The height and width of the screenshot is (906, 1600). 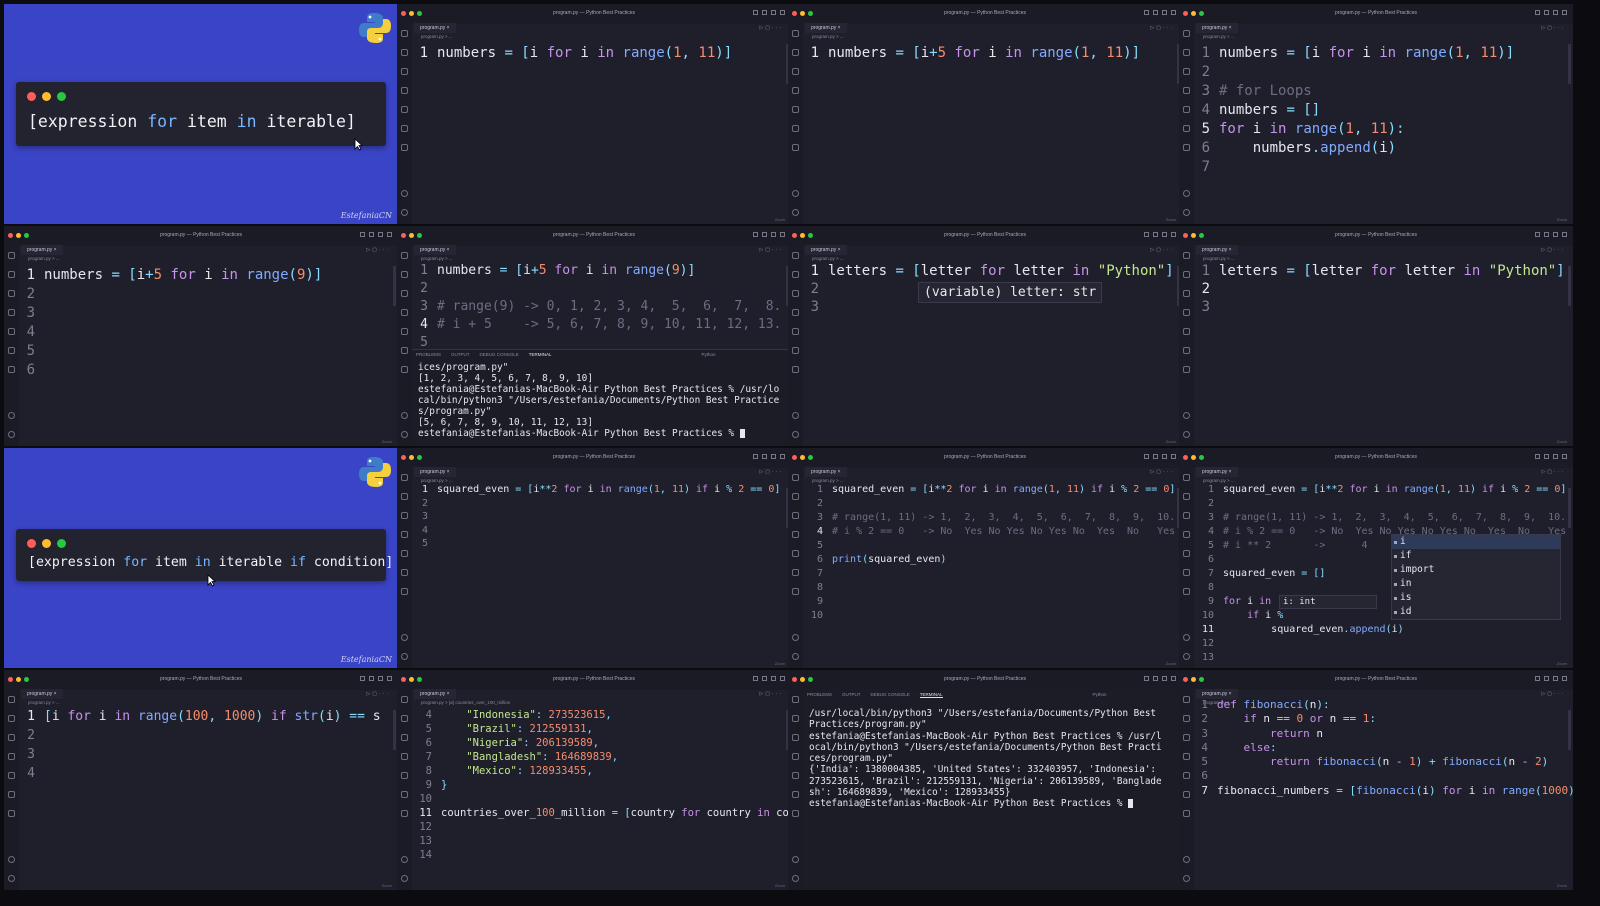 What do you see at coordinates (992, 53) in the screenshot?
I see `code-editor: 1 numbers = [i+5 for i in range(1, 11)]` at bounding box center [992, 53].